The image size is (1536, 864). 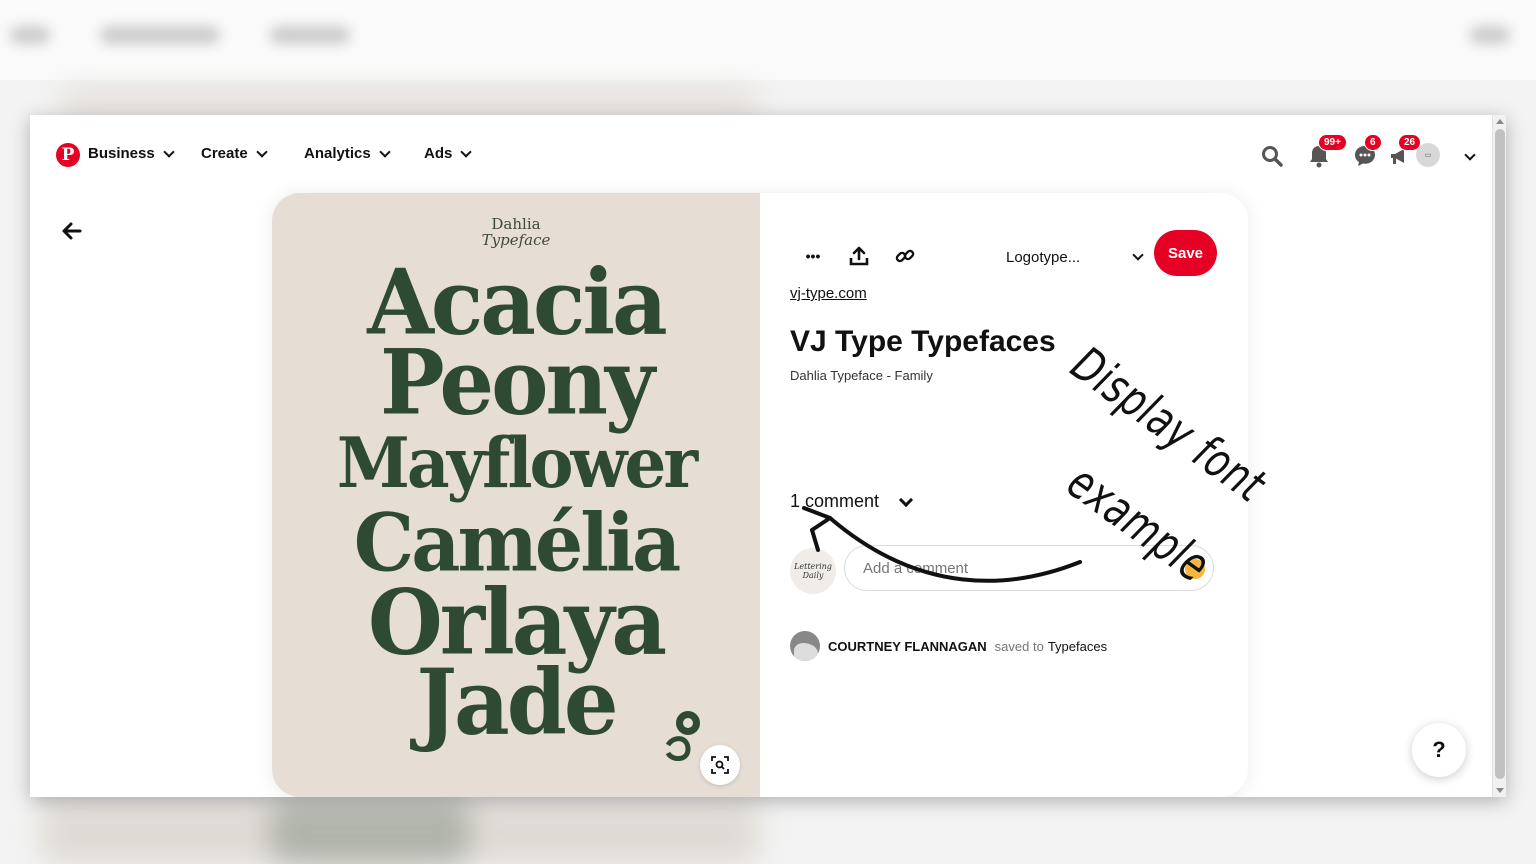 What do you see at coordinates (68, 155) in the screenshot?
I see `pinterest-logo: P` at bounding box center [68, 155].